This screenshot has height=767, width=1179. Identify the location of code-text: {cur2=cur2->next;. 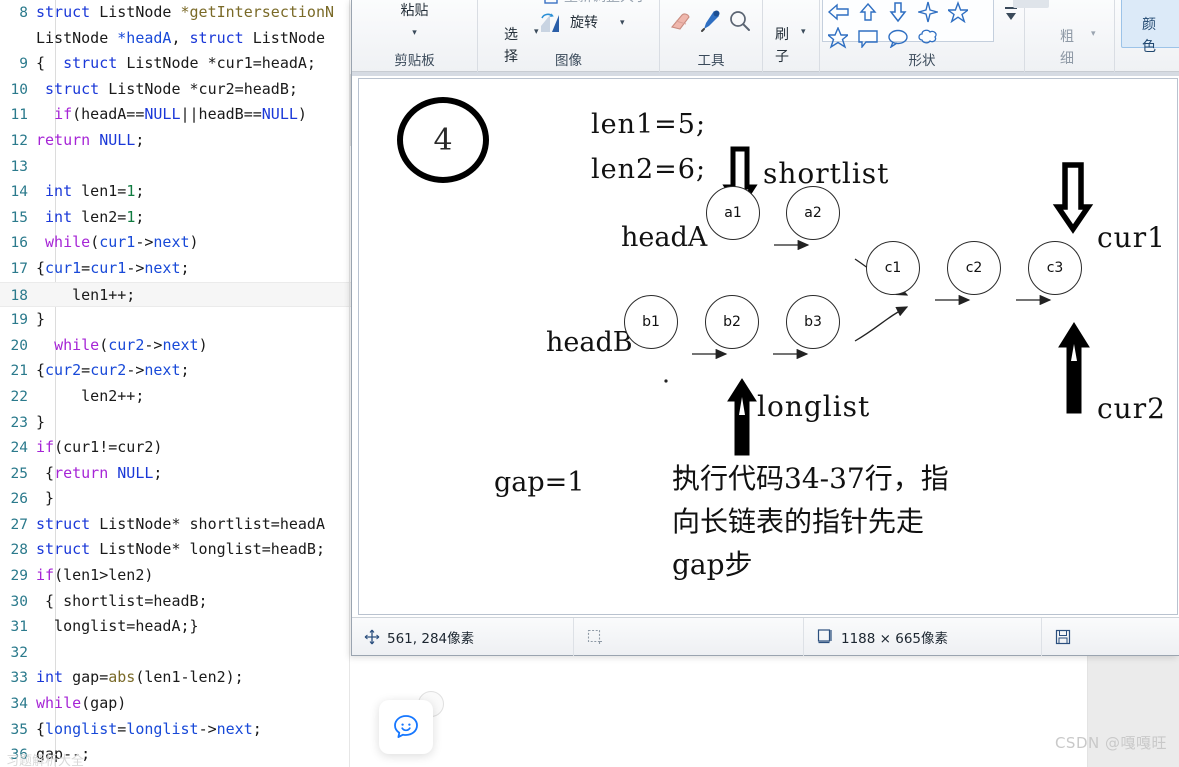
(113, 370).